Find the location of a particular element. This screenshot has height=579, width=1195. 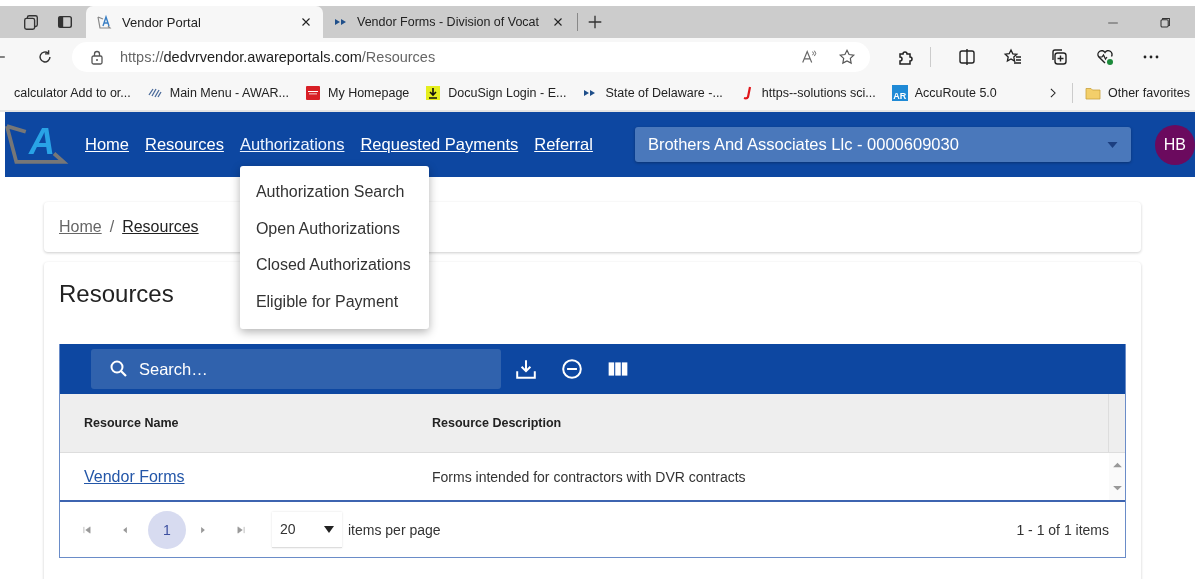

scroll-down-icon is located at coordinates (1117, 488).